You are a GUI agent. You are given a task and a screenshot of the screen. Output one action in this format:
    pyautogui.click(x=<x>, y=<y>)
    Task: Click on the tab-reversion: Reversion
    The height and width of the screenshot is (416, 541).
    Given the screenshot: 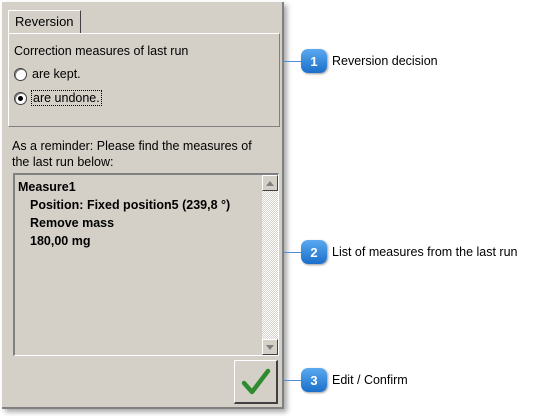 What is the action you would take?
    pyautogui.click(x=44, y=21)
    